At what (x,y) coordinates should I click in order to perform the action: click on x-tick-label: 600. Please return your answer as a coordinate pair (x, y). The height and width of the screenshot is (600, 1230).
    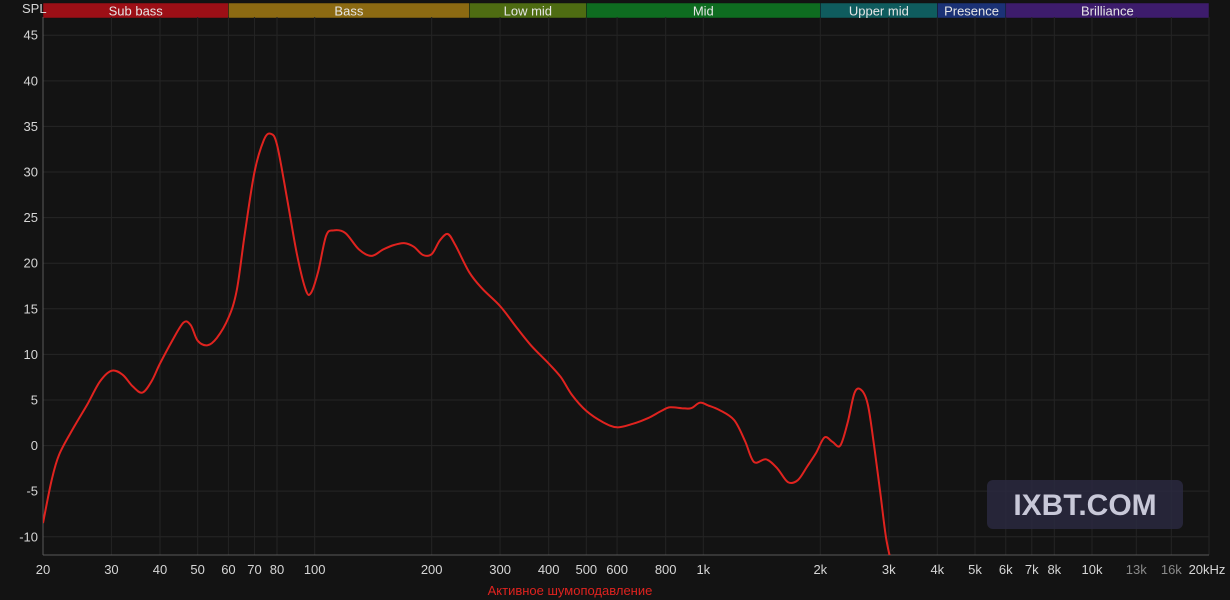
    Looking at the image, I should click on (617, 569).